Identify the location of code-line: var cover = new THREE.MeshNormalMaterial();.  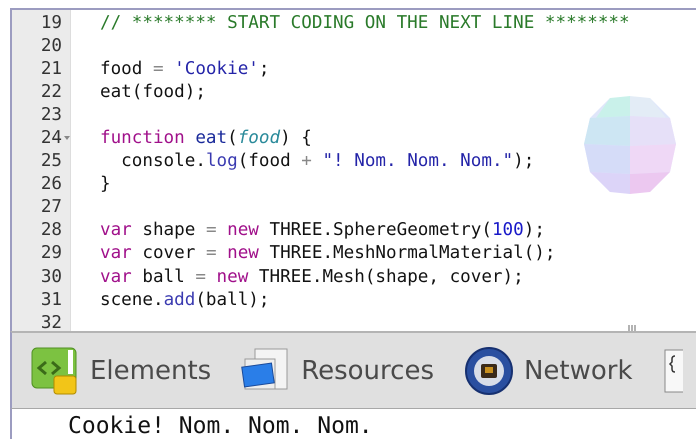
(328, 253).